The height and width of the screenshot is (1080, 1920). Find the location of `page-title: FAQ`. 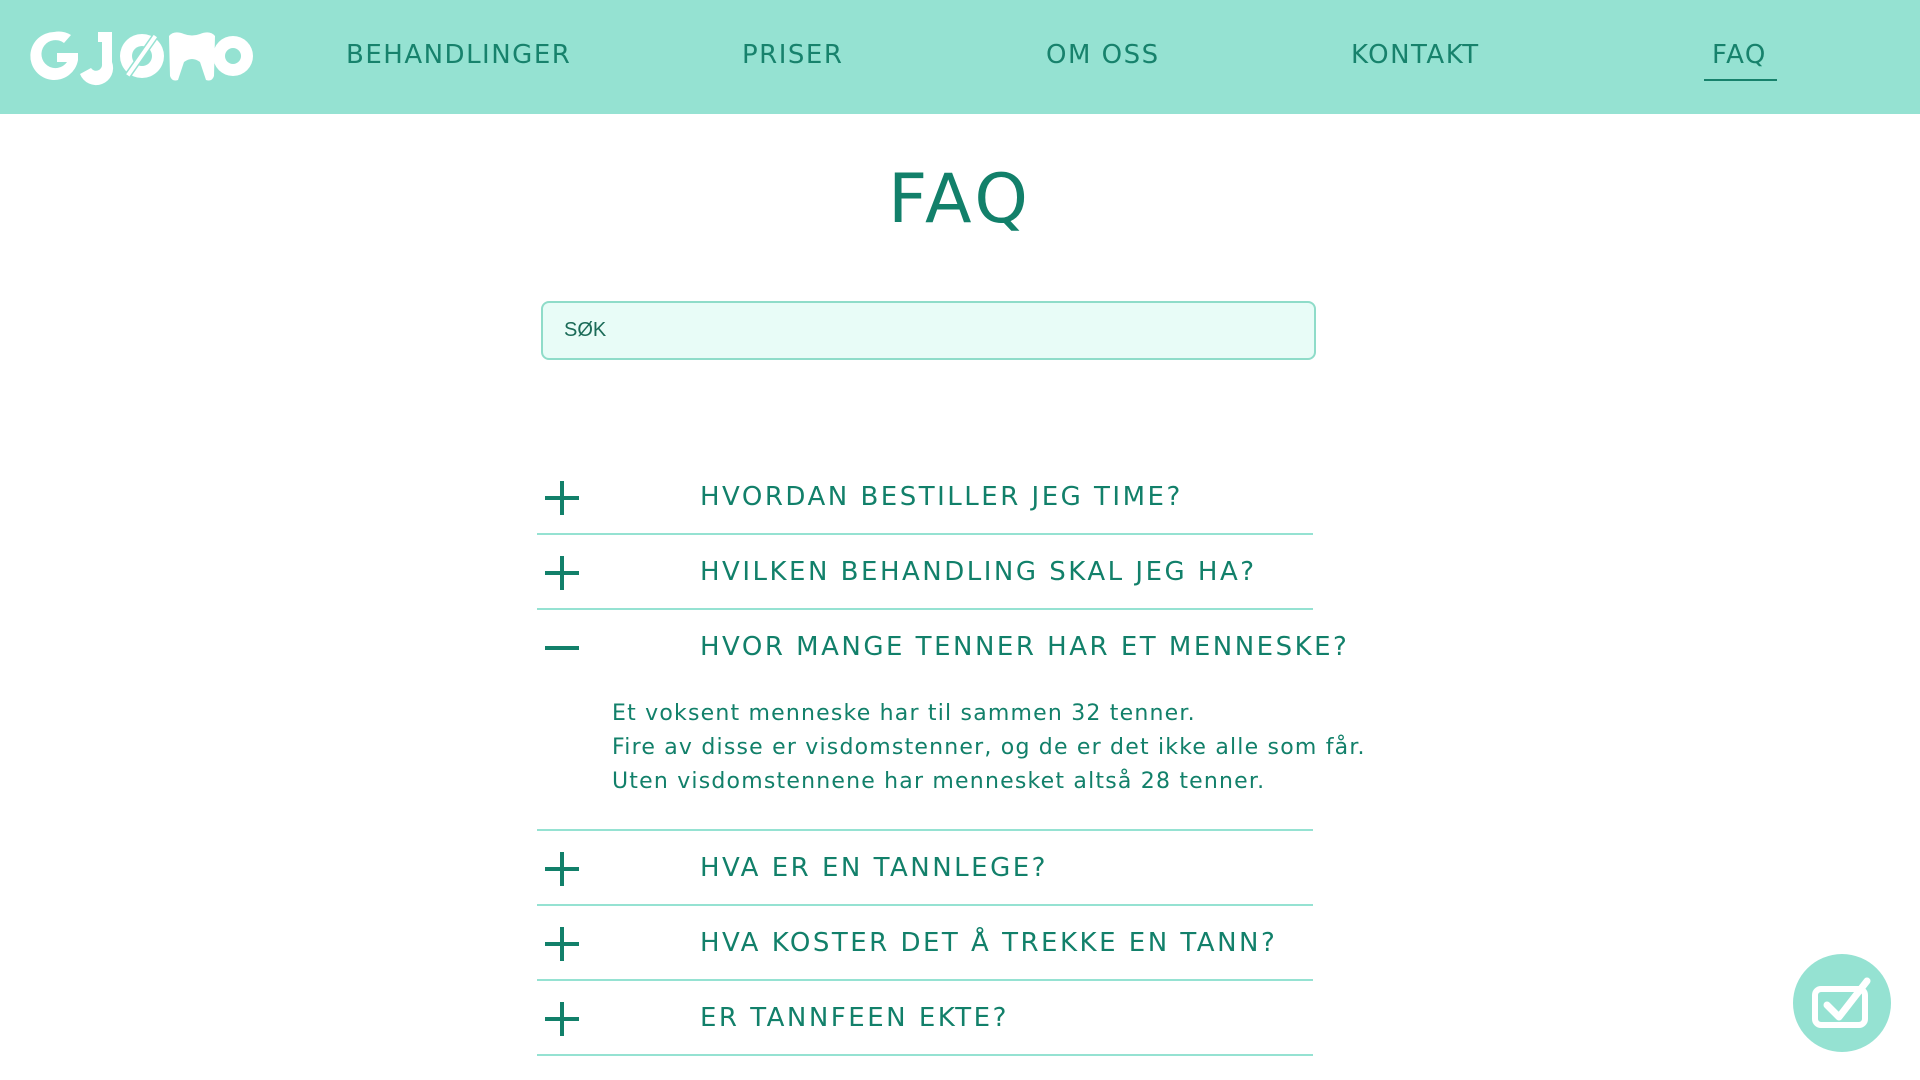

page-title: FAQ is located at coordinates (960, 199).